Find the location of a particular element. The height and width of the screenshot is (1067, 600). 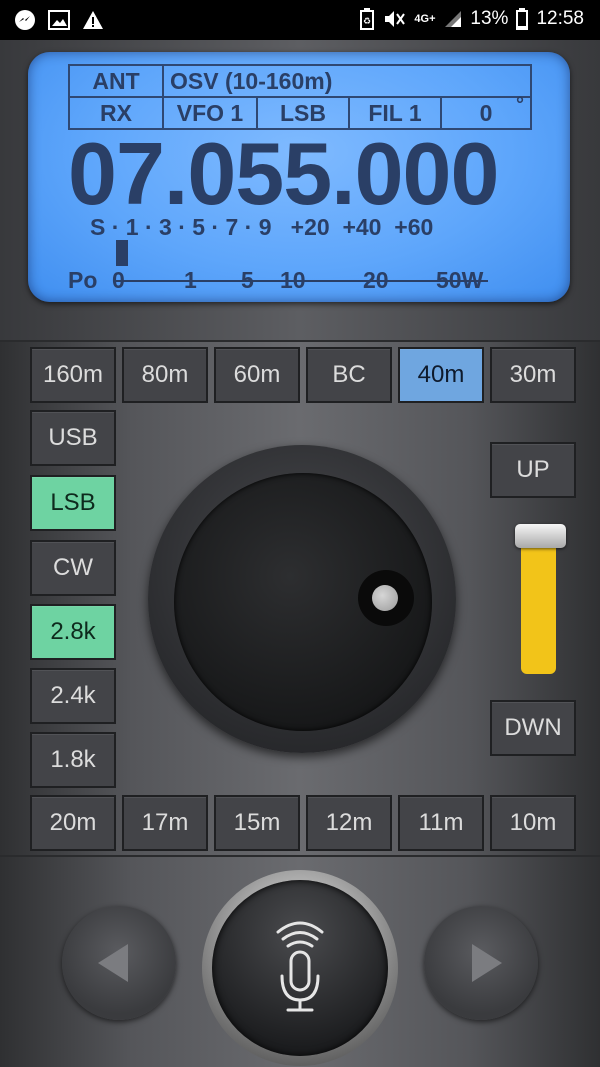

band-60m-button: 60m is located at coordinates (257, 375).